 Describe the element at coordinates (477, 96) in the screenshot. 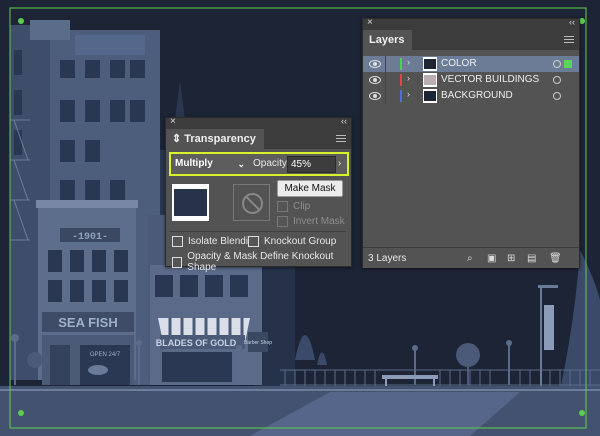

I see `layer-name: BACKGROUND` at that location.